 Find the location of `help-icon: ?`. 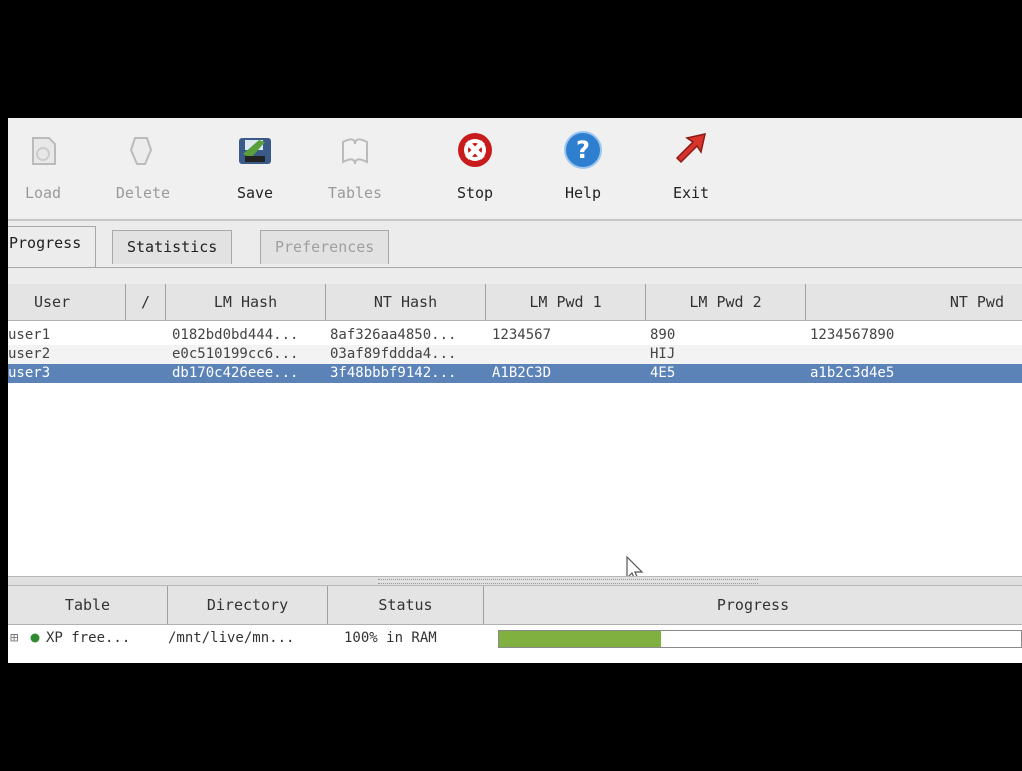

help-icon: ? is located at coordinates (583, 150).